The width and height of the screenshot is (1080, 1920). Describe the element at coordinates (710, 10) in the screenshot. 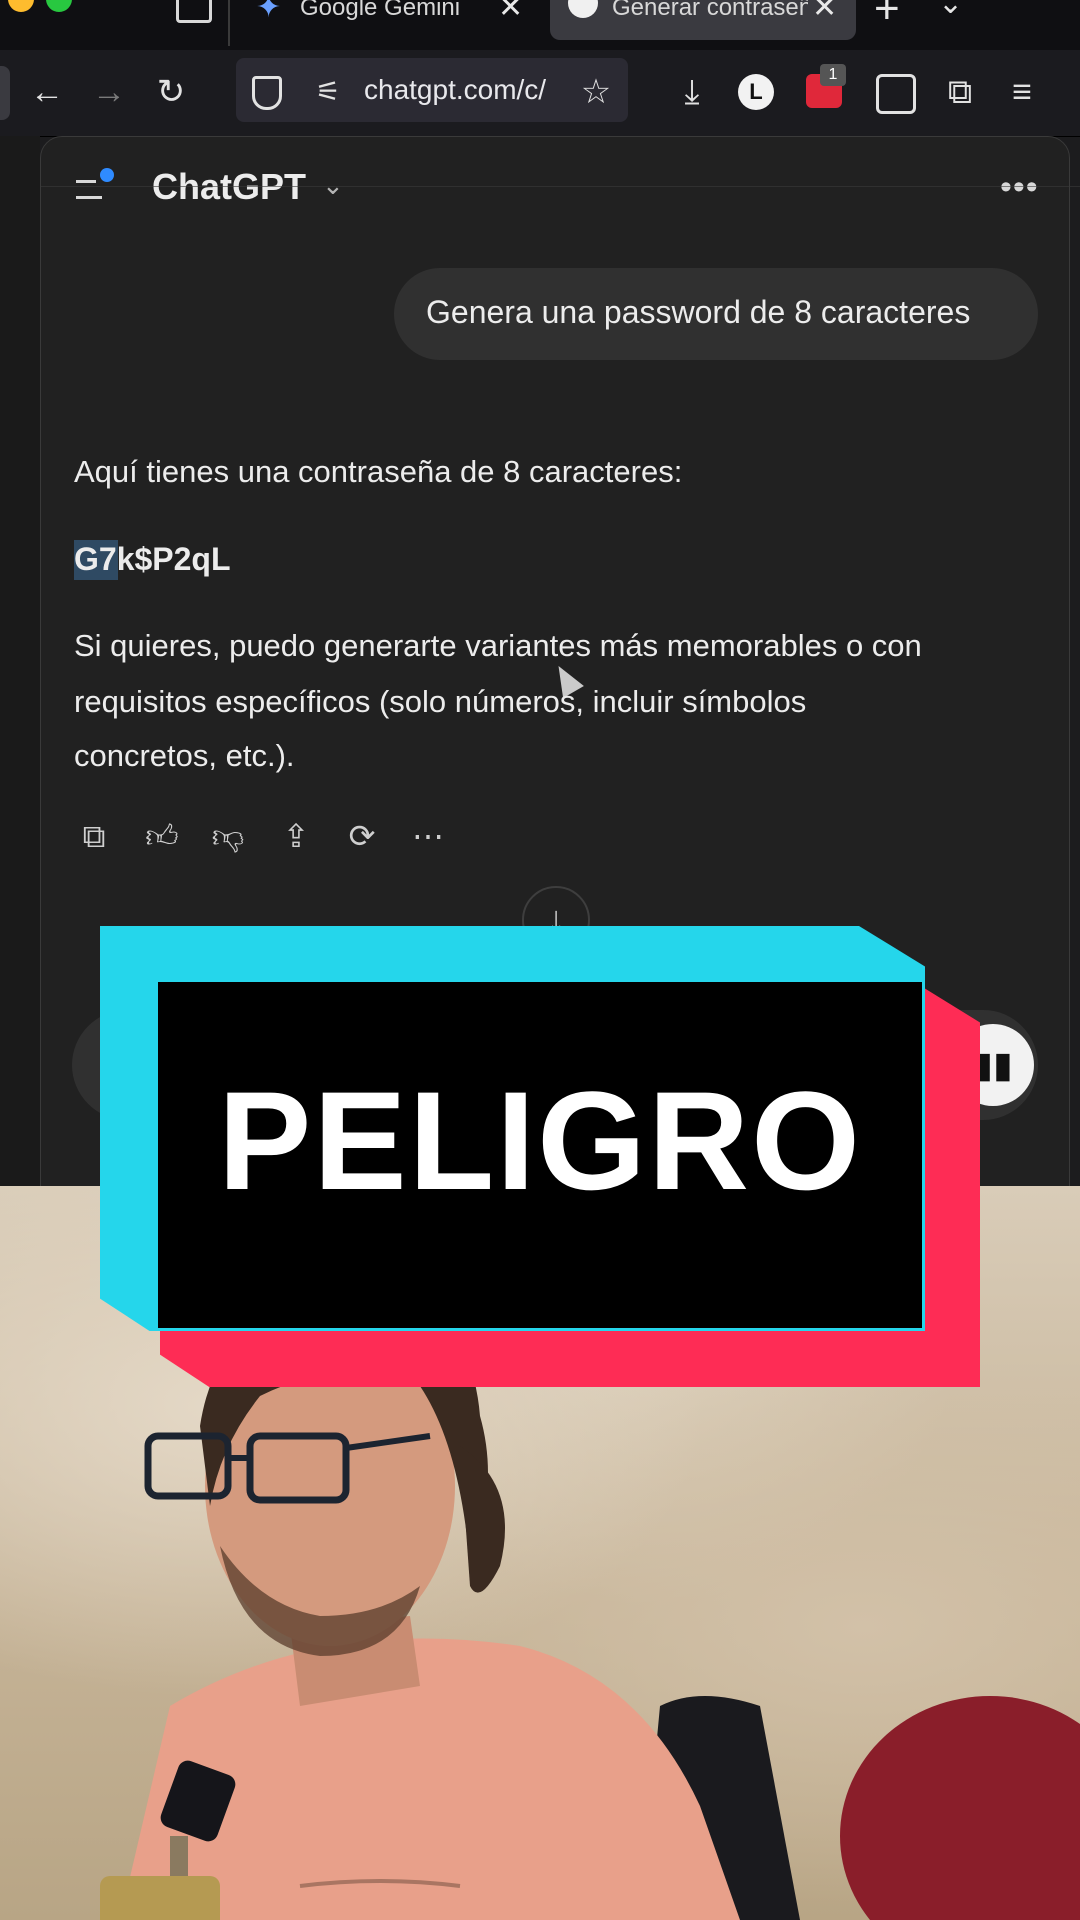

I see `tab-label: Generar contraseña` at that location.